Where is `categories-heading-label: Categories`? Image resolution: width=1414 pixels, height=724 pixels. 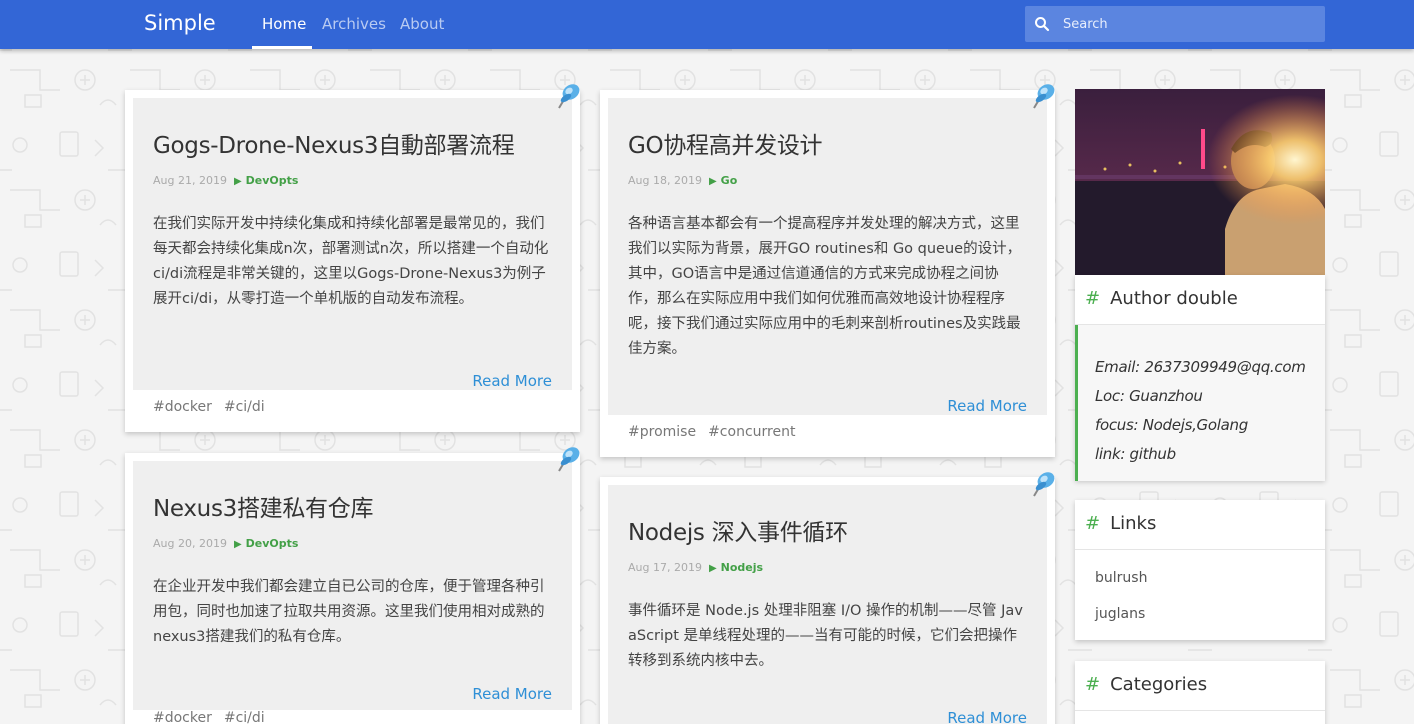 categories-heading-label: Categories is located at coordinates (1159, 684).